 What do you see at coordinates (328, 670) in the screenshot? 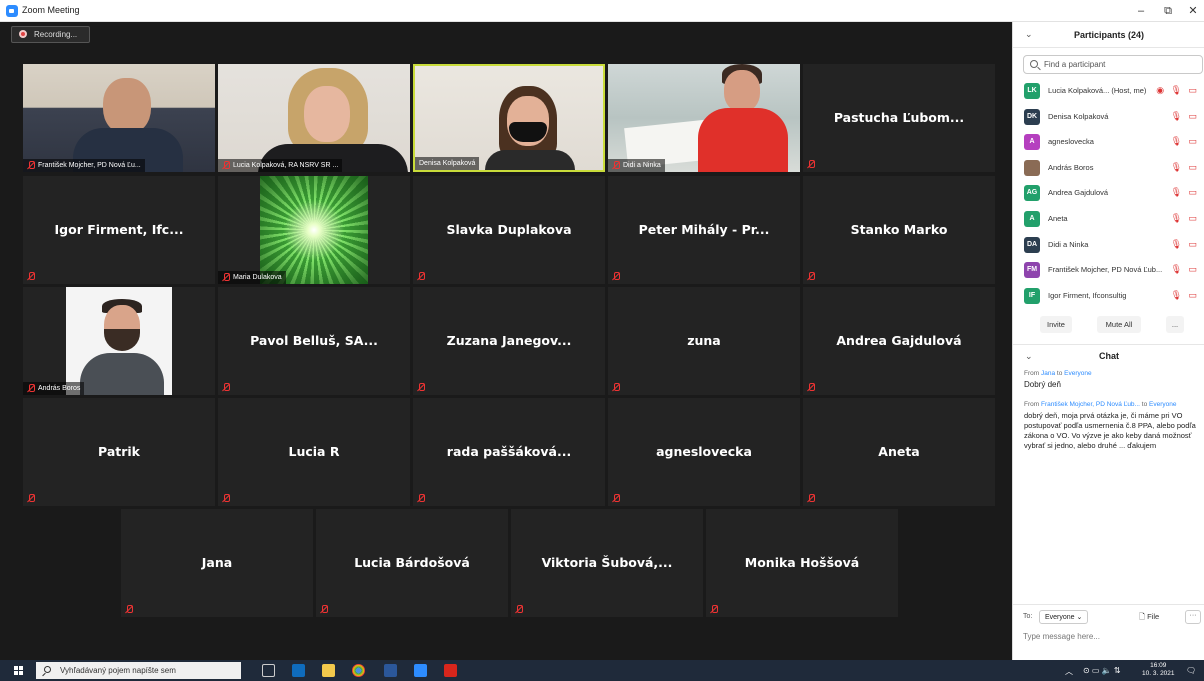
I see `file-explorer-icon` at bounding box center [328, 670].